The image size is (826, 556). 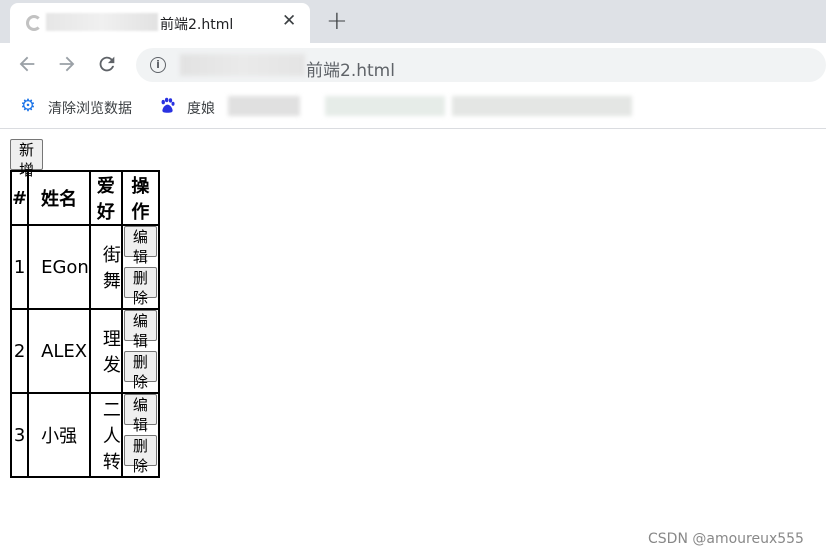 What do you see at coordinates (20, 435) in the screenshot?
I see `row-number: 3` at bounding box center [20, 435].